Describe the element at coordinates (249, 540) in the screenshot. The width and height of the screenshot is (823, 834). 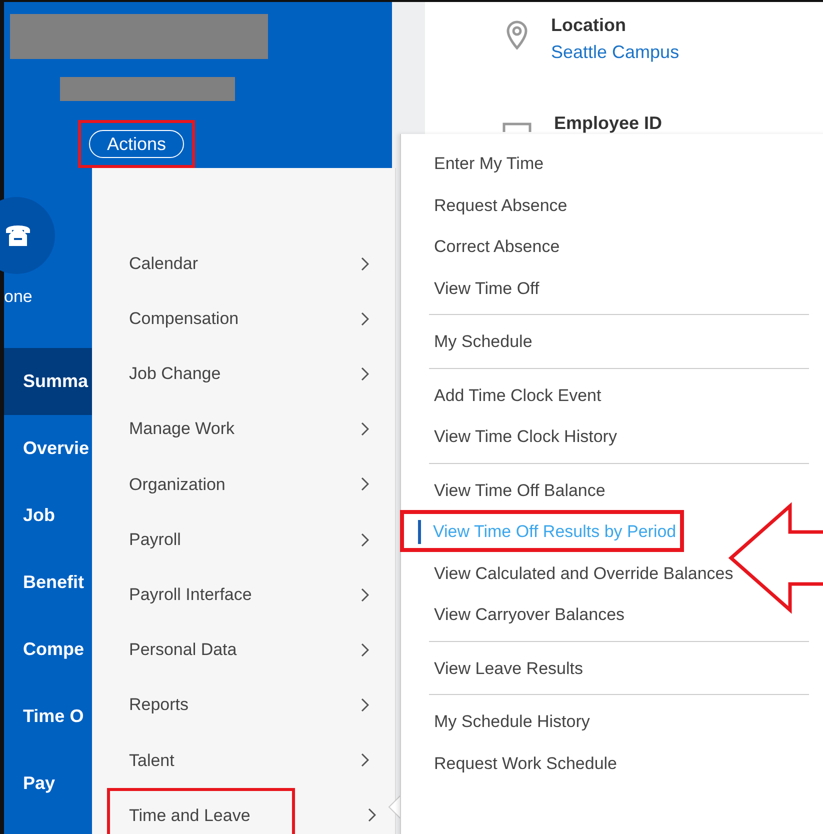
I see `menu-item: Payroll` at that location.